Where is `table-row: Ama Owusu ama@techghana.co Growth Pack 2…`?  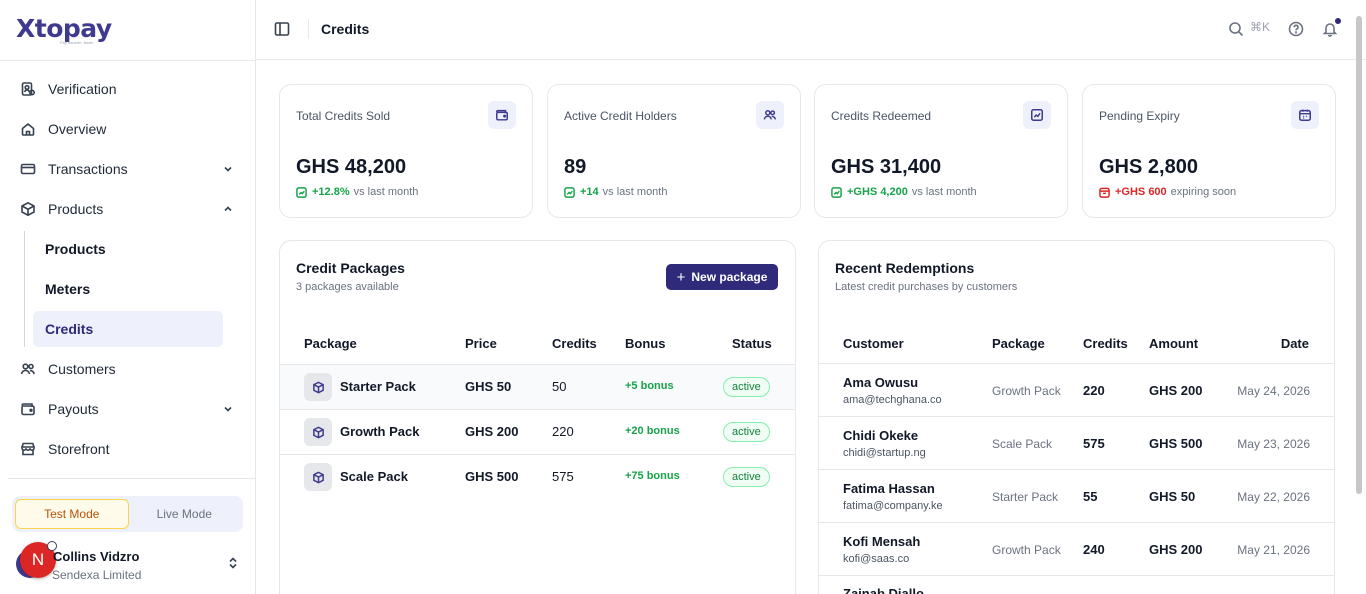 table-row: Ama Owusu ama@techghana.co Growth Pack 2… is located at coordinates (1076, 389).